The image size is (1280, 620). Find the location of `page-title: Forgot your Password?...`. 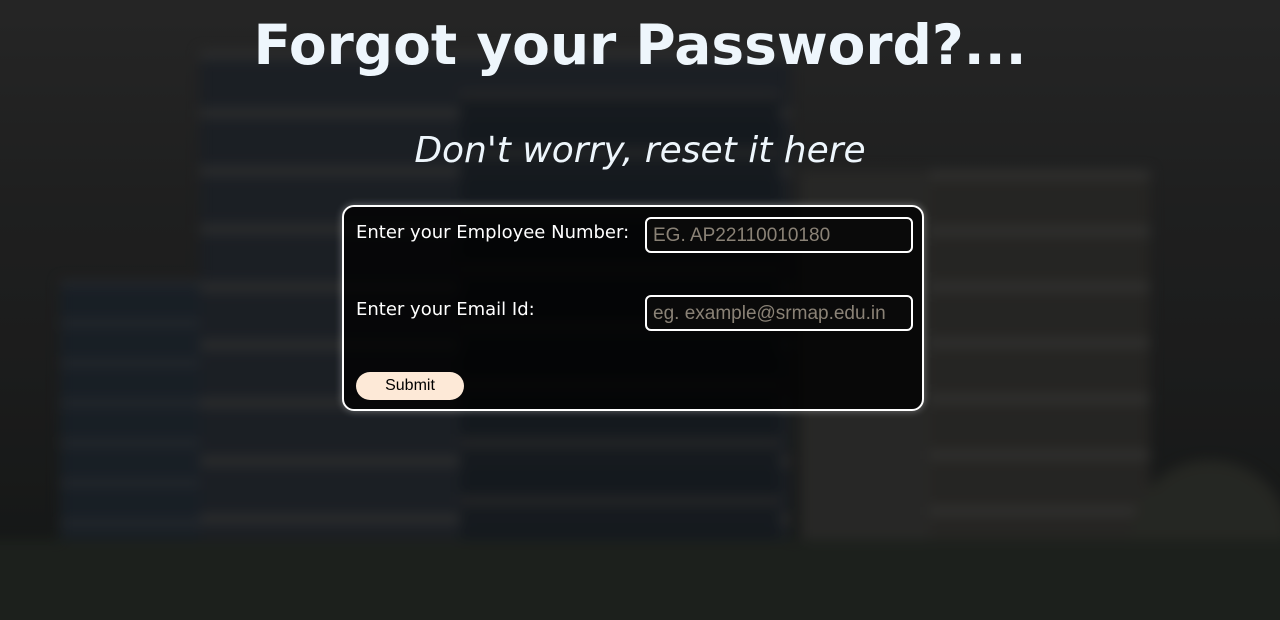

page-title: Forgot your Password?... is located at coordinates (640, 45).